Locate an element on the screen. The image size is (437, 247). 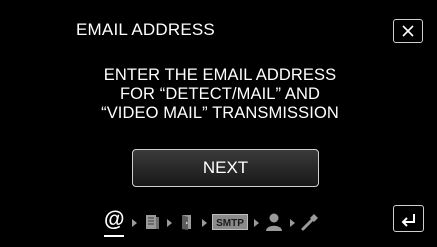
message-line-1: ENTER THE EMAIL ADDRESS is located at coordinates (220, 75).